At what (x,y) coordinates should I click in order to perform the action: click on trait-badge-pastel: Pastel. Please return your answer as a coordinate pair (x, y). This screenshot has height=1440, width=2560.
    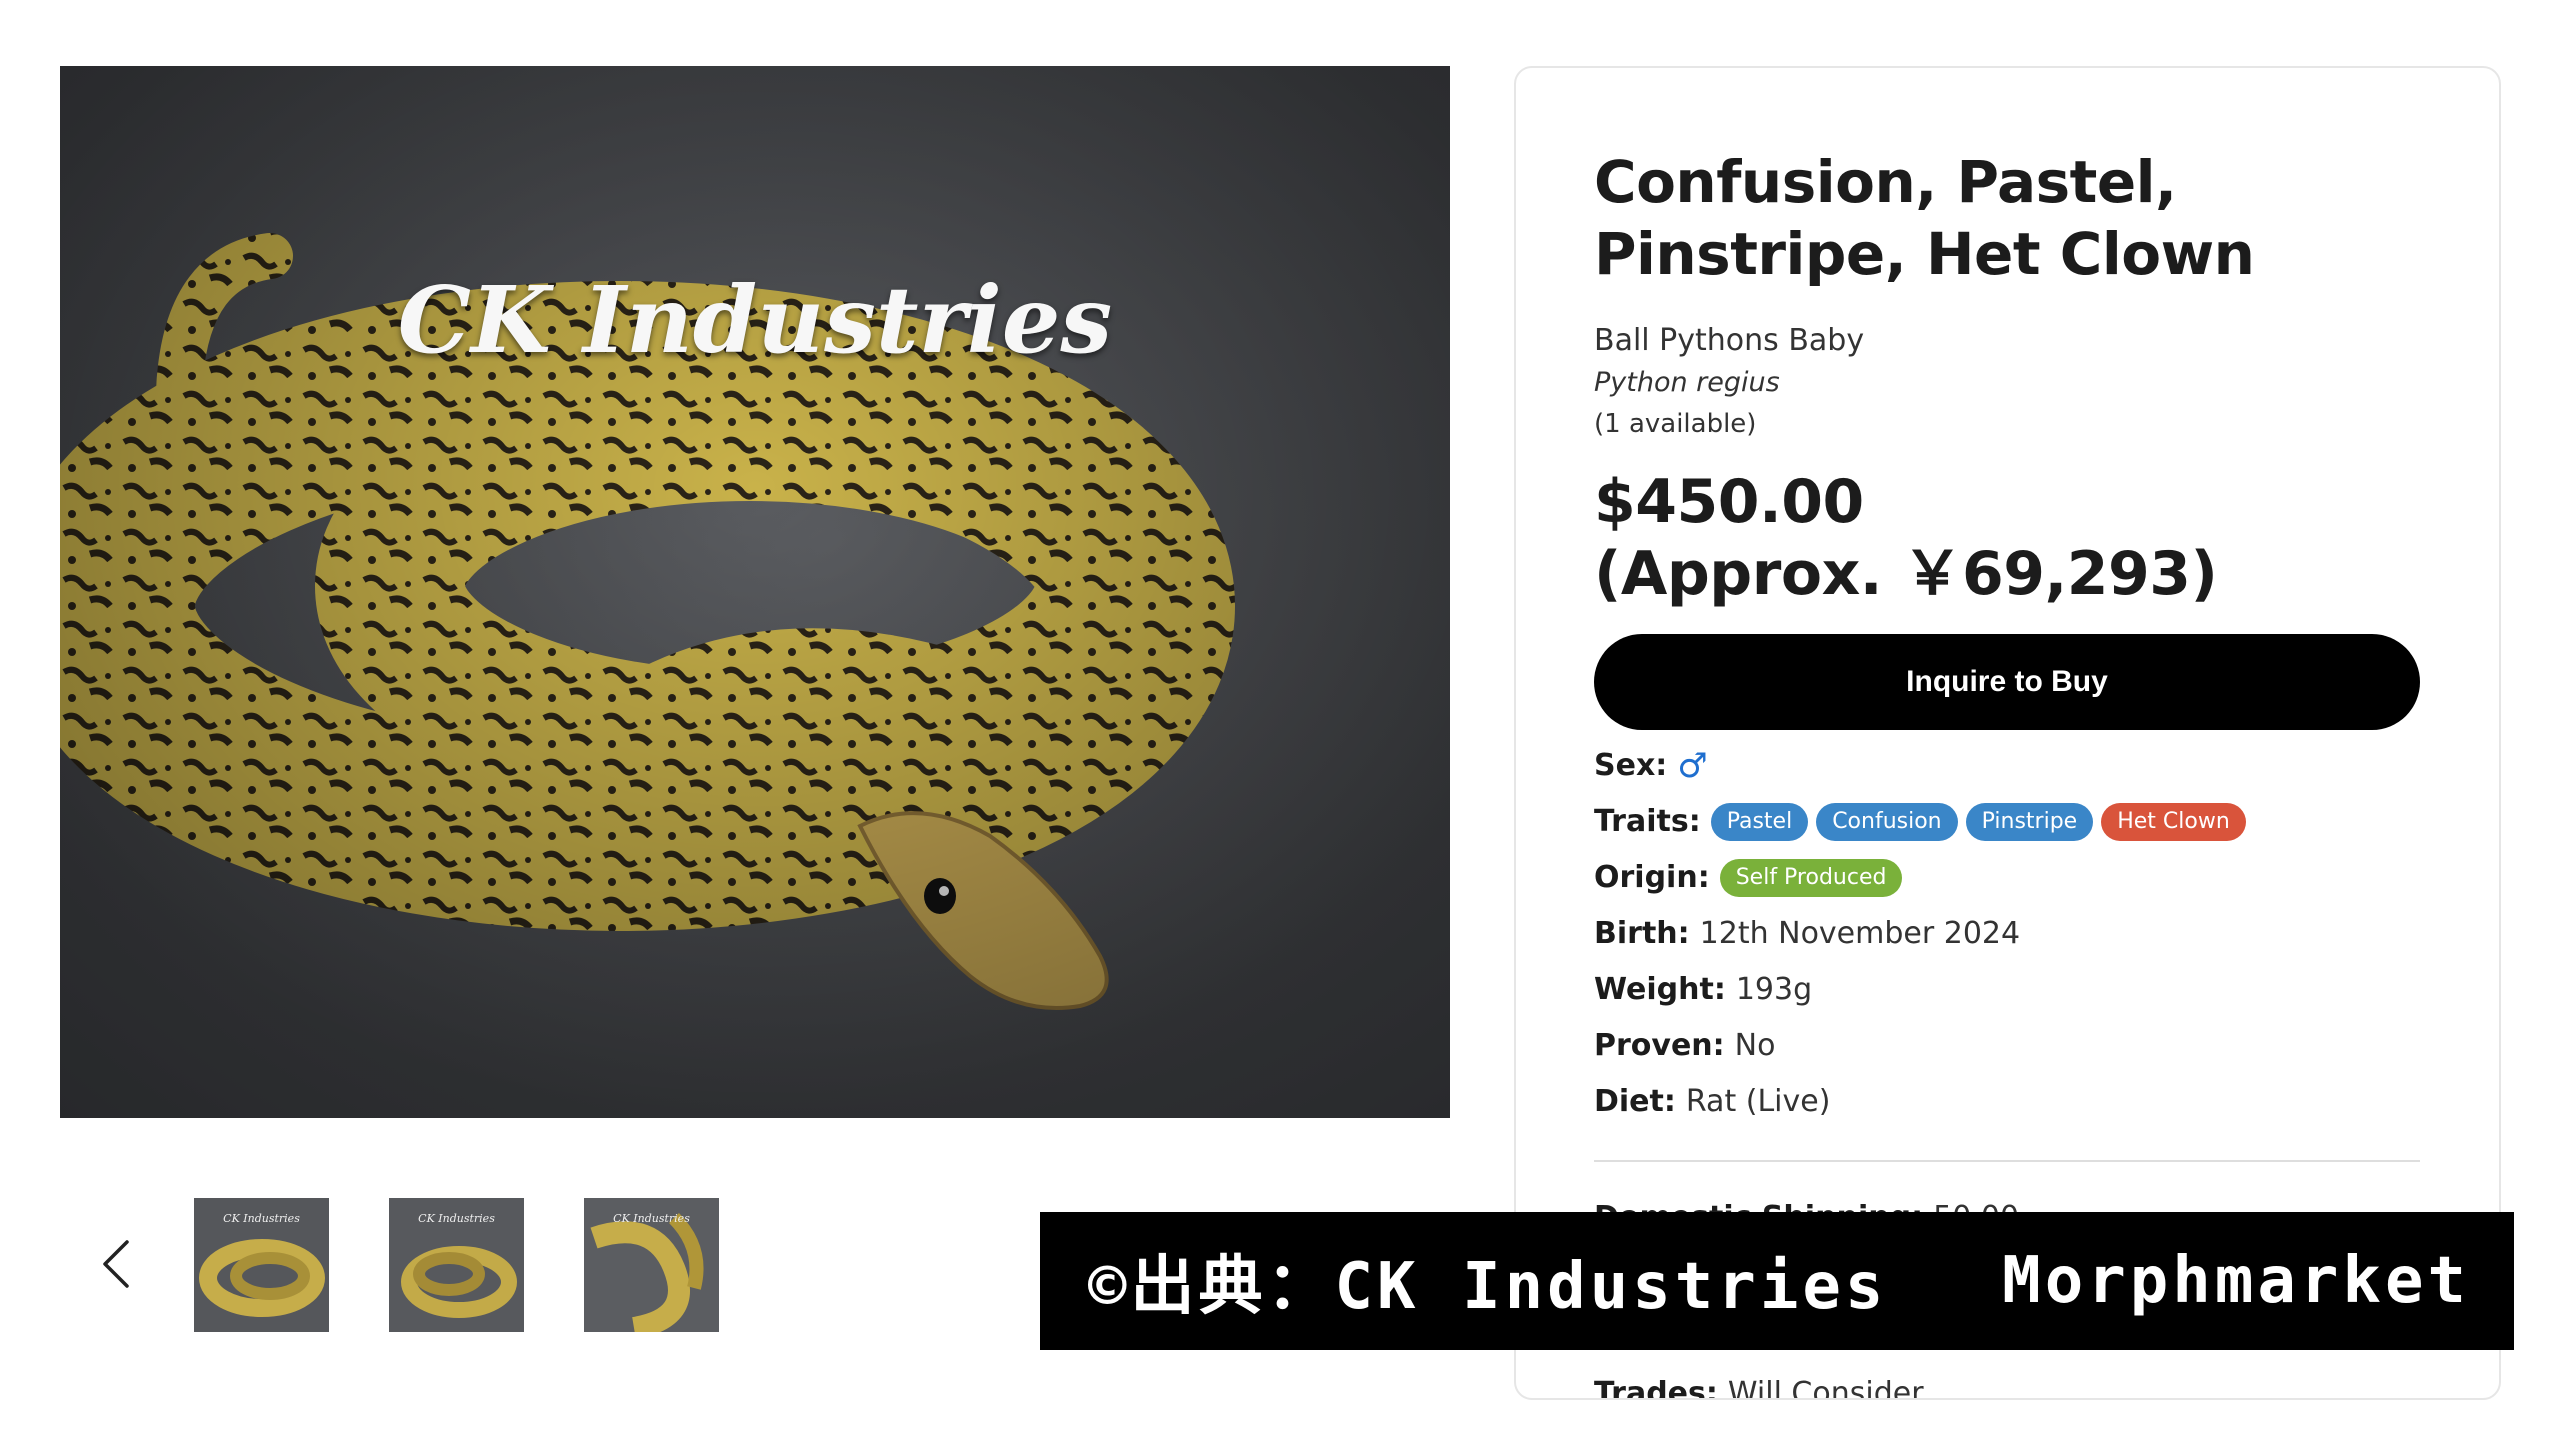
    Looking at the image, I should click on (1759, 822).